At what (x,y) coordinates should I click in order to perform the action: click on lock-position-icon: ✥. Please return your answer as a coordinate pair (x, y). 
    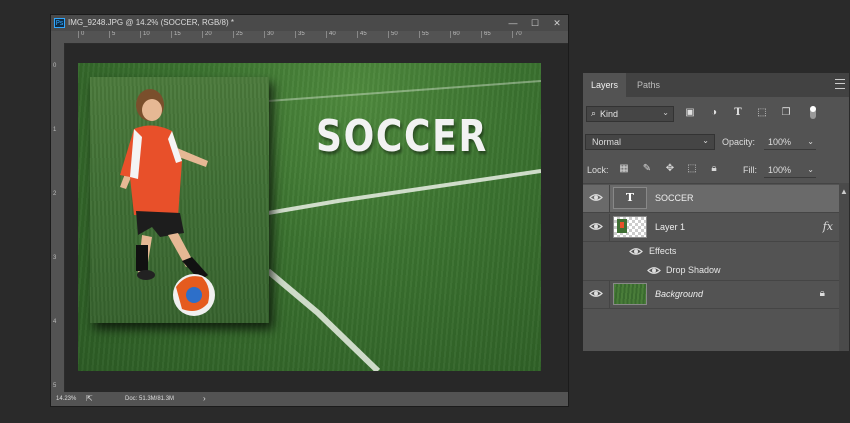
    Looking at the image, I should click on (670, 169).